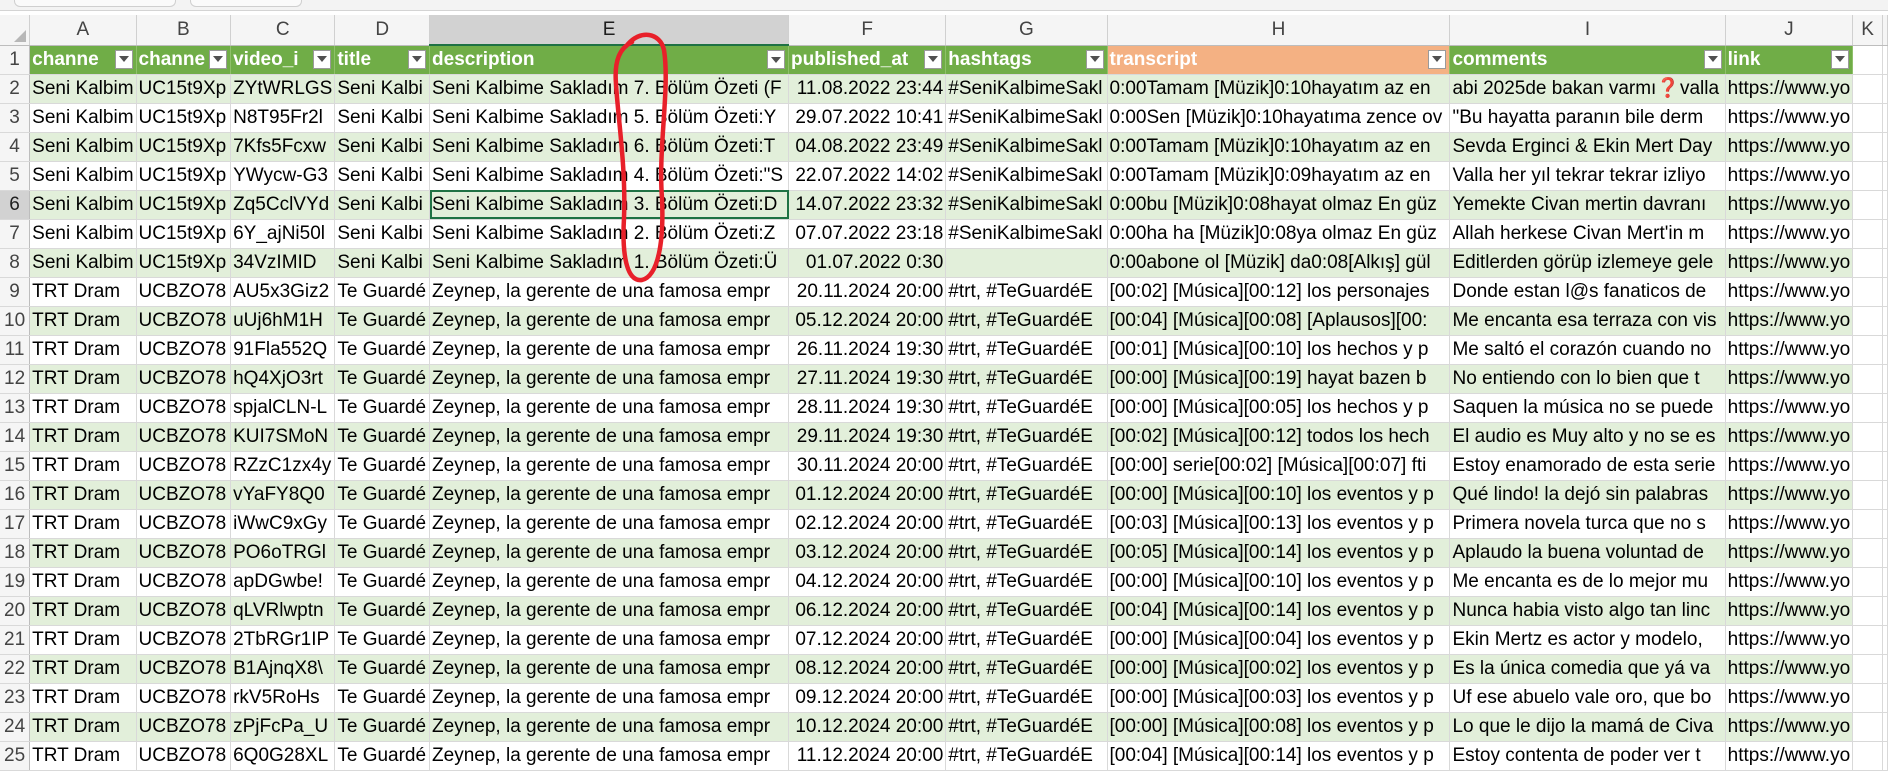 This screenshot has width=1888, height=771. What do you see at coordinates (1587, 350) in the screenshot?
I see `cell-comments: Me saltó el corazón cuando no` at bounding box center [1587, 350].